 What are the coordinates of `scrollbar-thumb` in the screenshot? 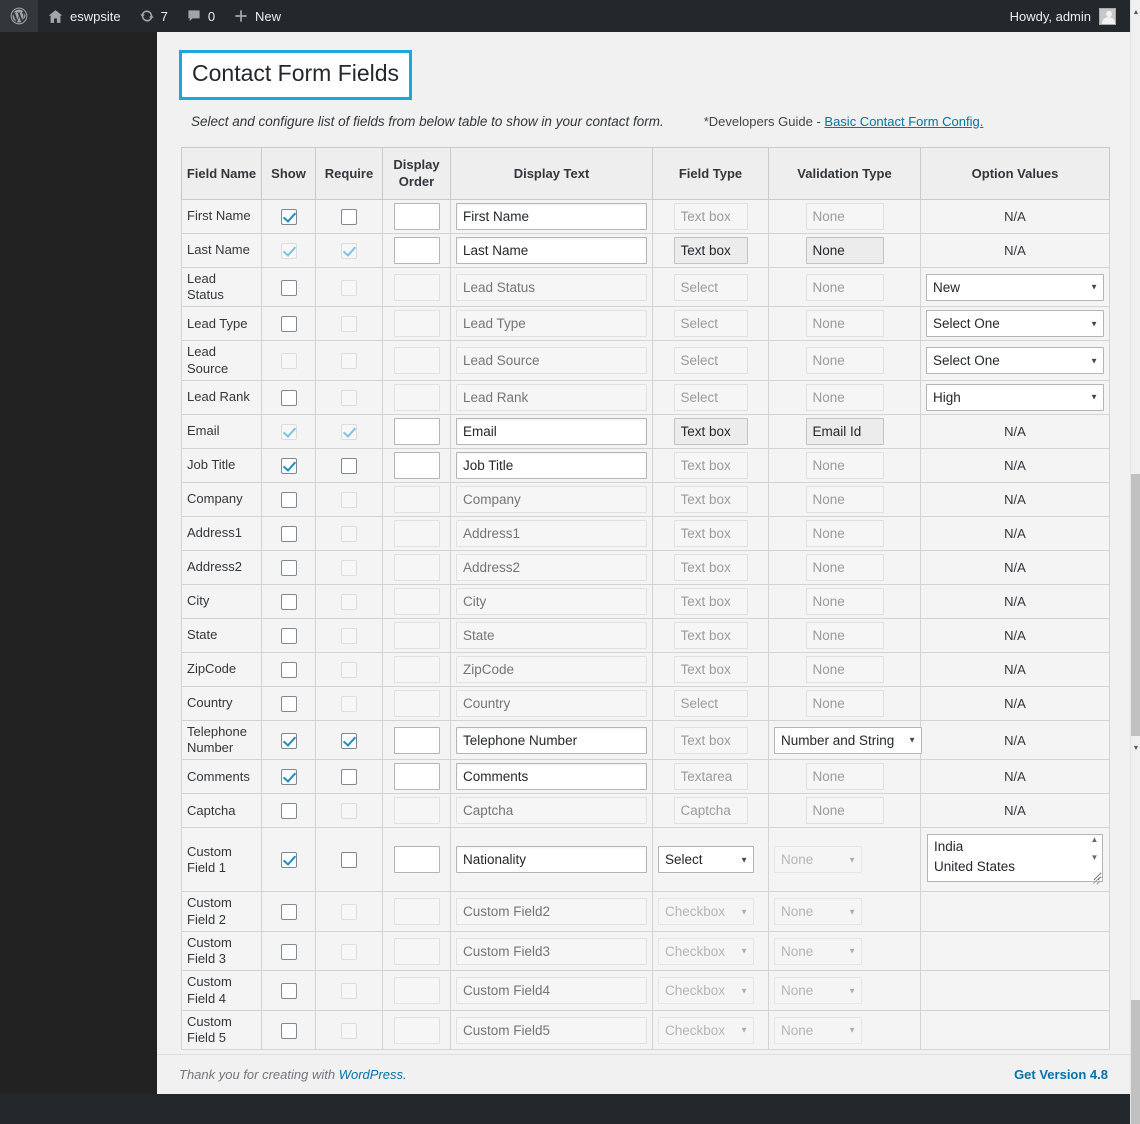 It's located at (1135, 605).